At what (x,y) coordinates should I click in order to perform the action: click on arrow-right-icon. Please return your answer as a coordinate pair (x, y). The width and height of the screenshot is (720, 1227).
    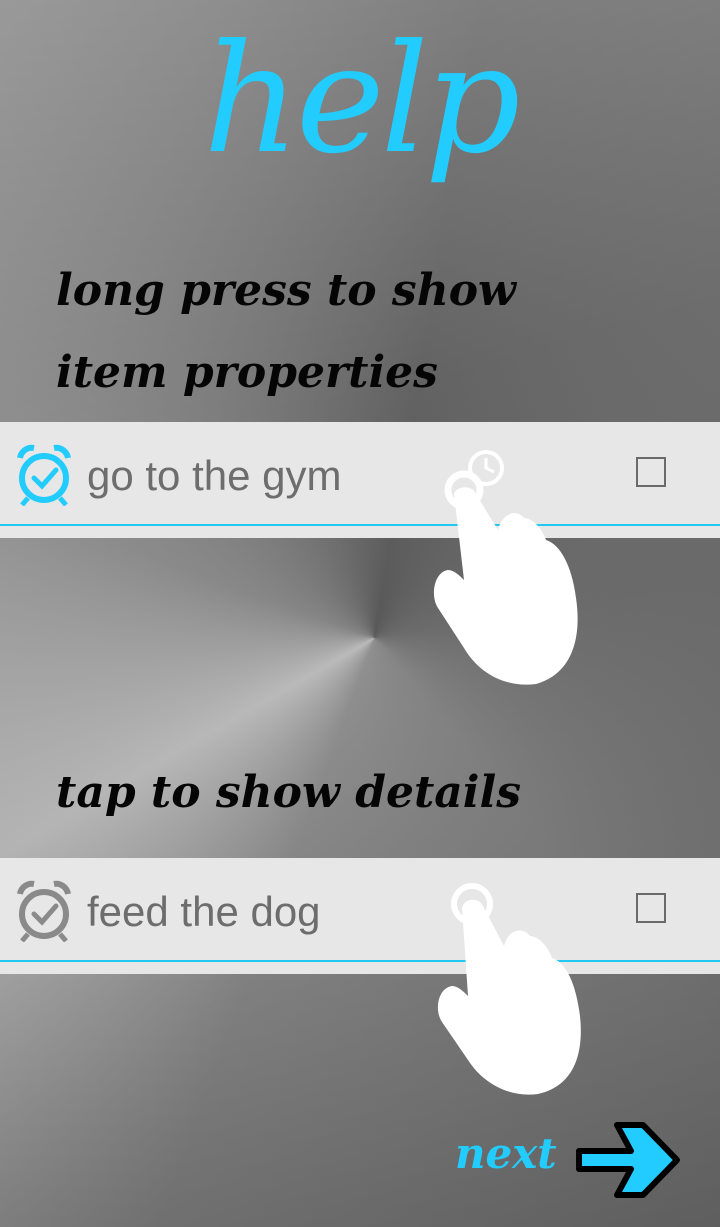
    Looking at the image, I should click on (628, 1160).